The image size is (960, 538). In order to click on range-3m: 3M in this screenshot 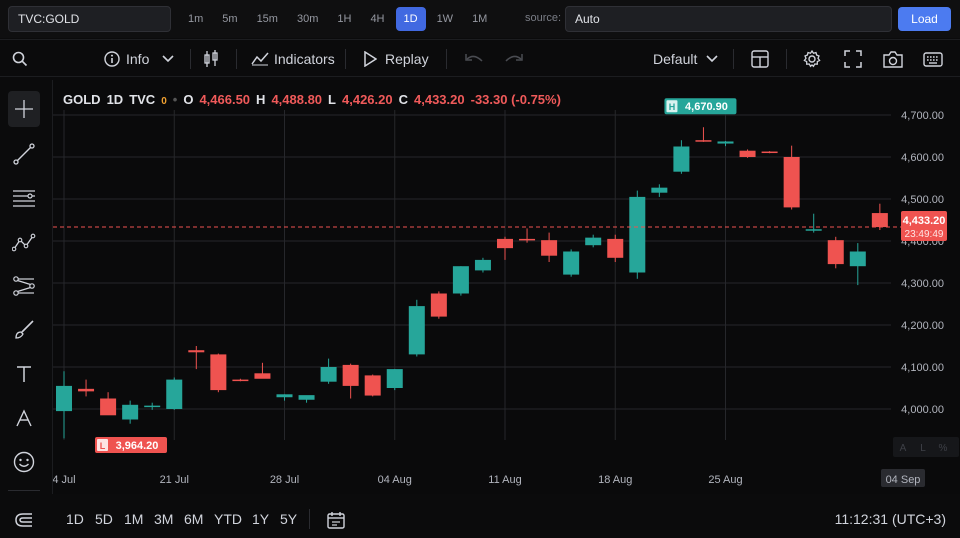, I will do `click(163, 519)`.